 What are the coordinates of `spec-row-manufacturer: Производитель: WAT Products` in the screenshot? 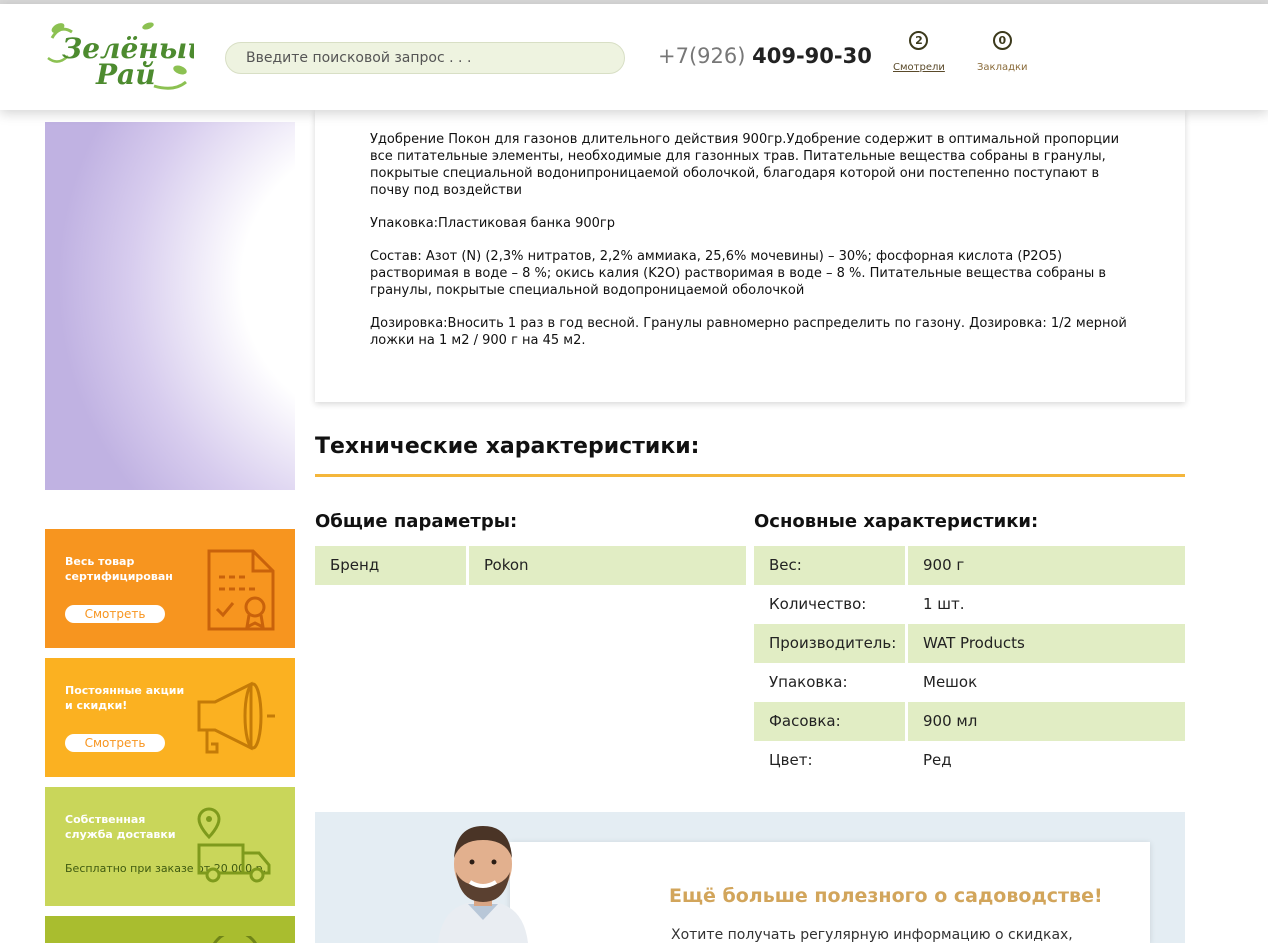 It's located at (969, 643).